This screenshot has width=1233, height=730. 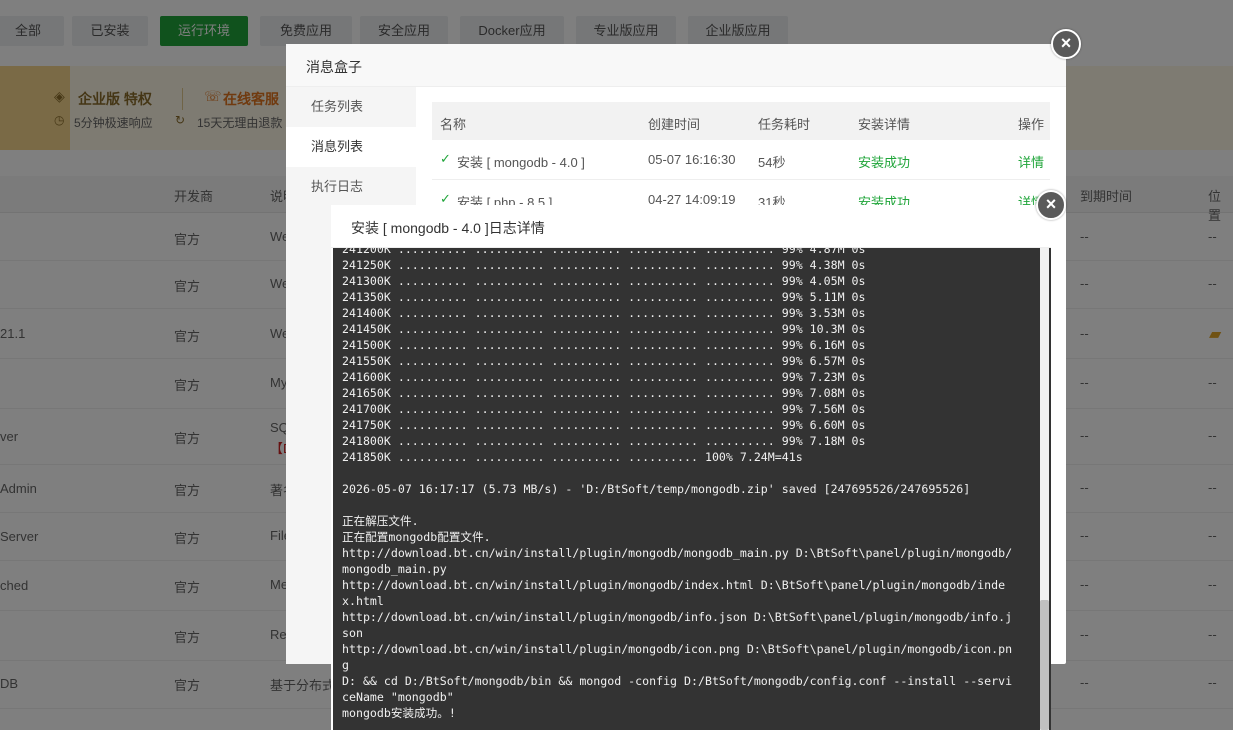 I want to click on log-detail-title: 安装 [ mongodb - 4.0 ]日志详情, so click(x=448, y=228).